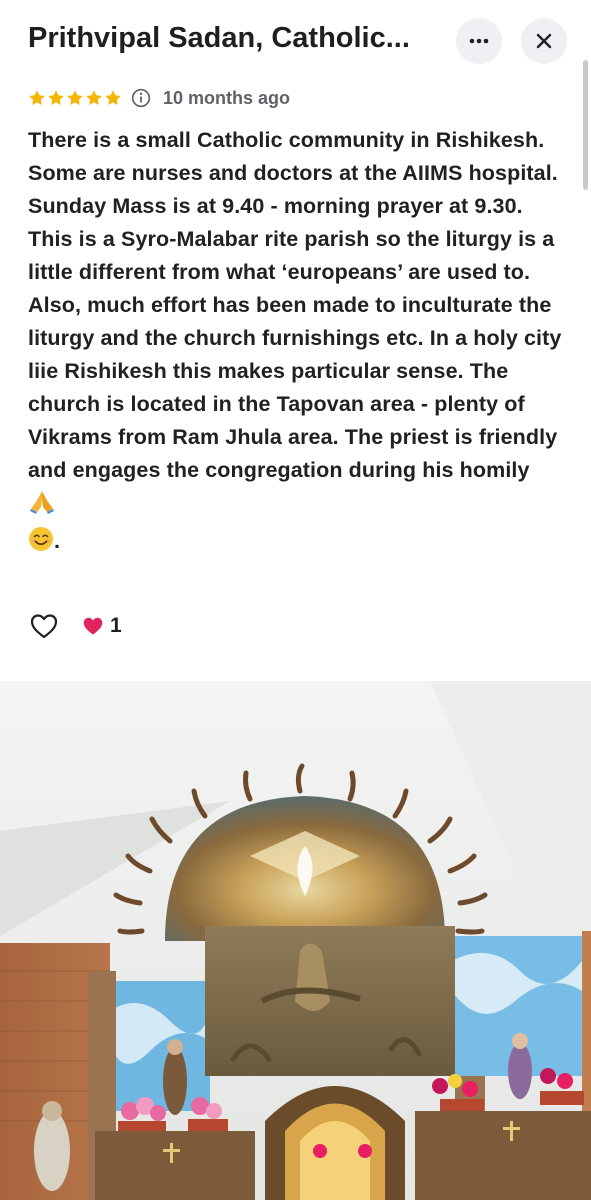 The height and width of the screenshot is (1200, 591). Describe the element at coordinates (57, 541) in the screenshot. I see `review-trailing: .` at that location.